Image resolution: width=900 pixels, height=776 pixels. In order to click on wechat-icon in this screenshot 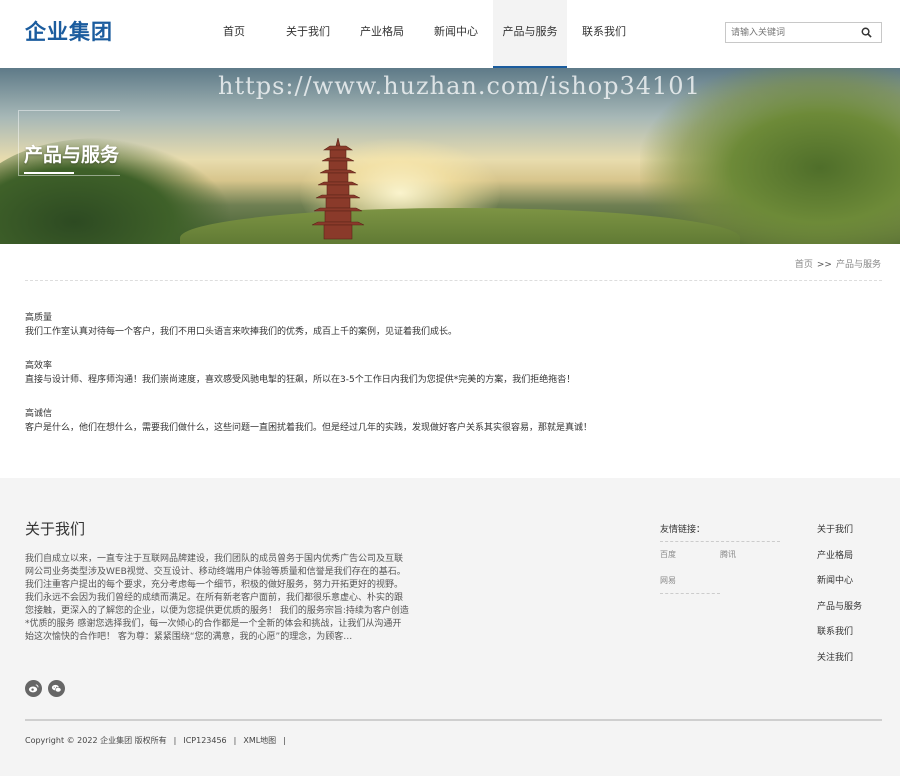, I will do `click(56, 688)`.